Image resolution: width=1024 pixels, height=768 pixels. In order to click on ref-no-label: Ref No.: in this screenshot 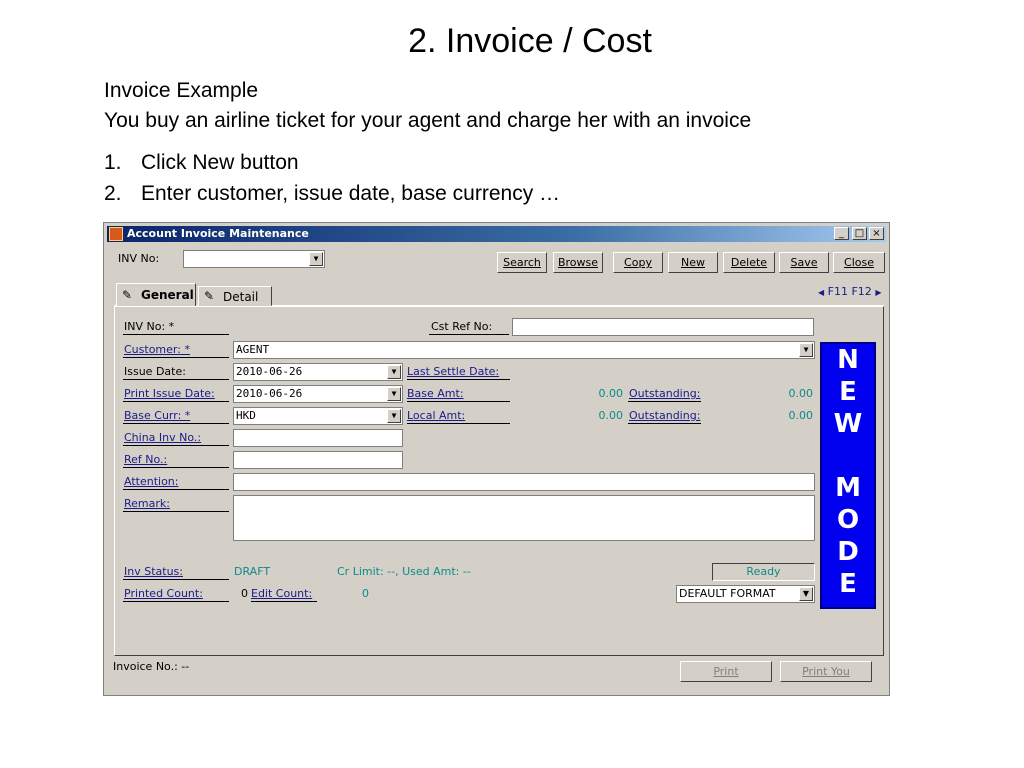, I will do `click(145, 459)`.